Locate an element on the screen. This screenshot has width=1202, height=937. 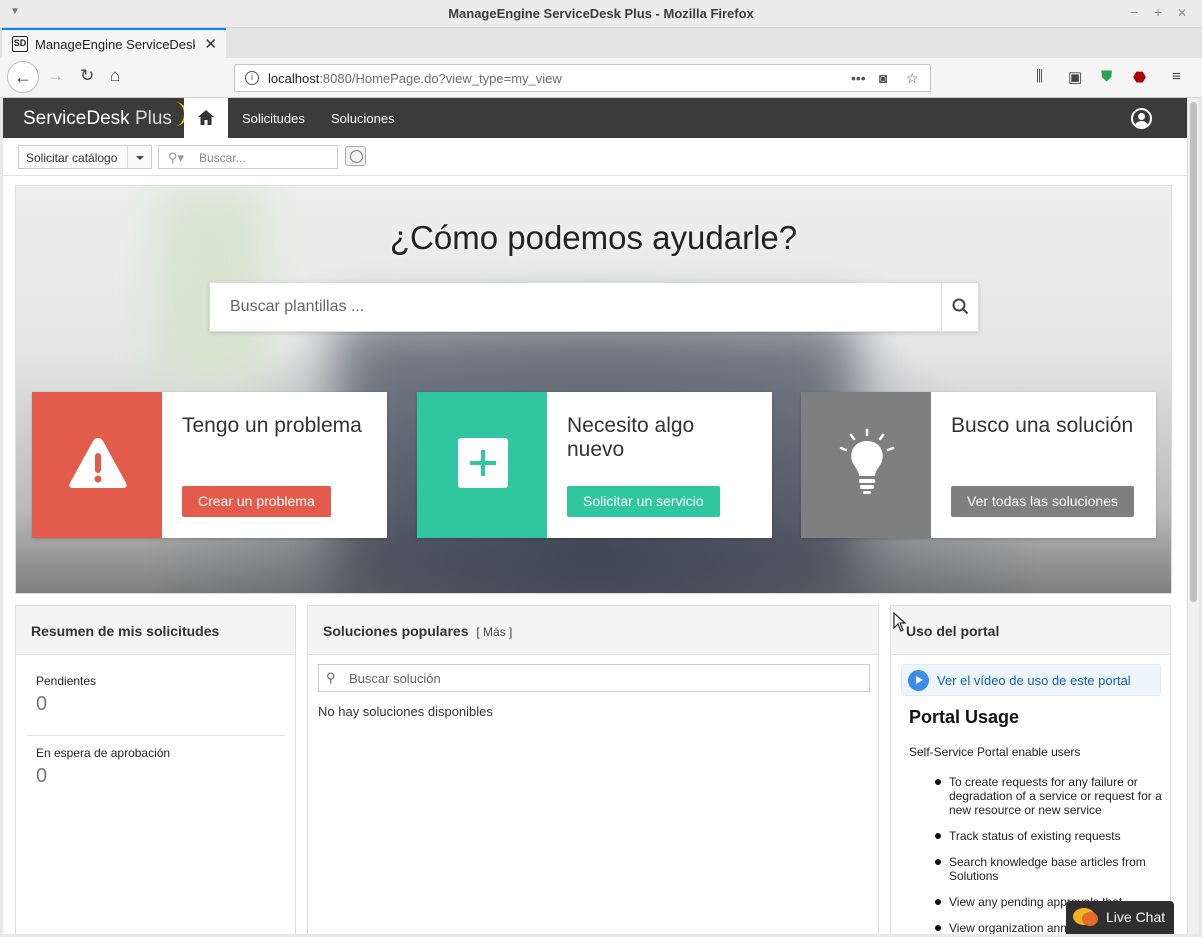
browser-tab: SD ManageEngine ServiceDesk Plus ✕ is located at coordinates (114, 43).